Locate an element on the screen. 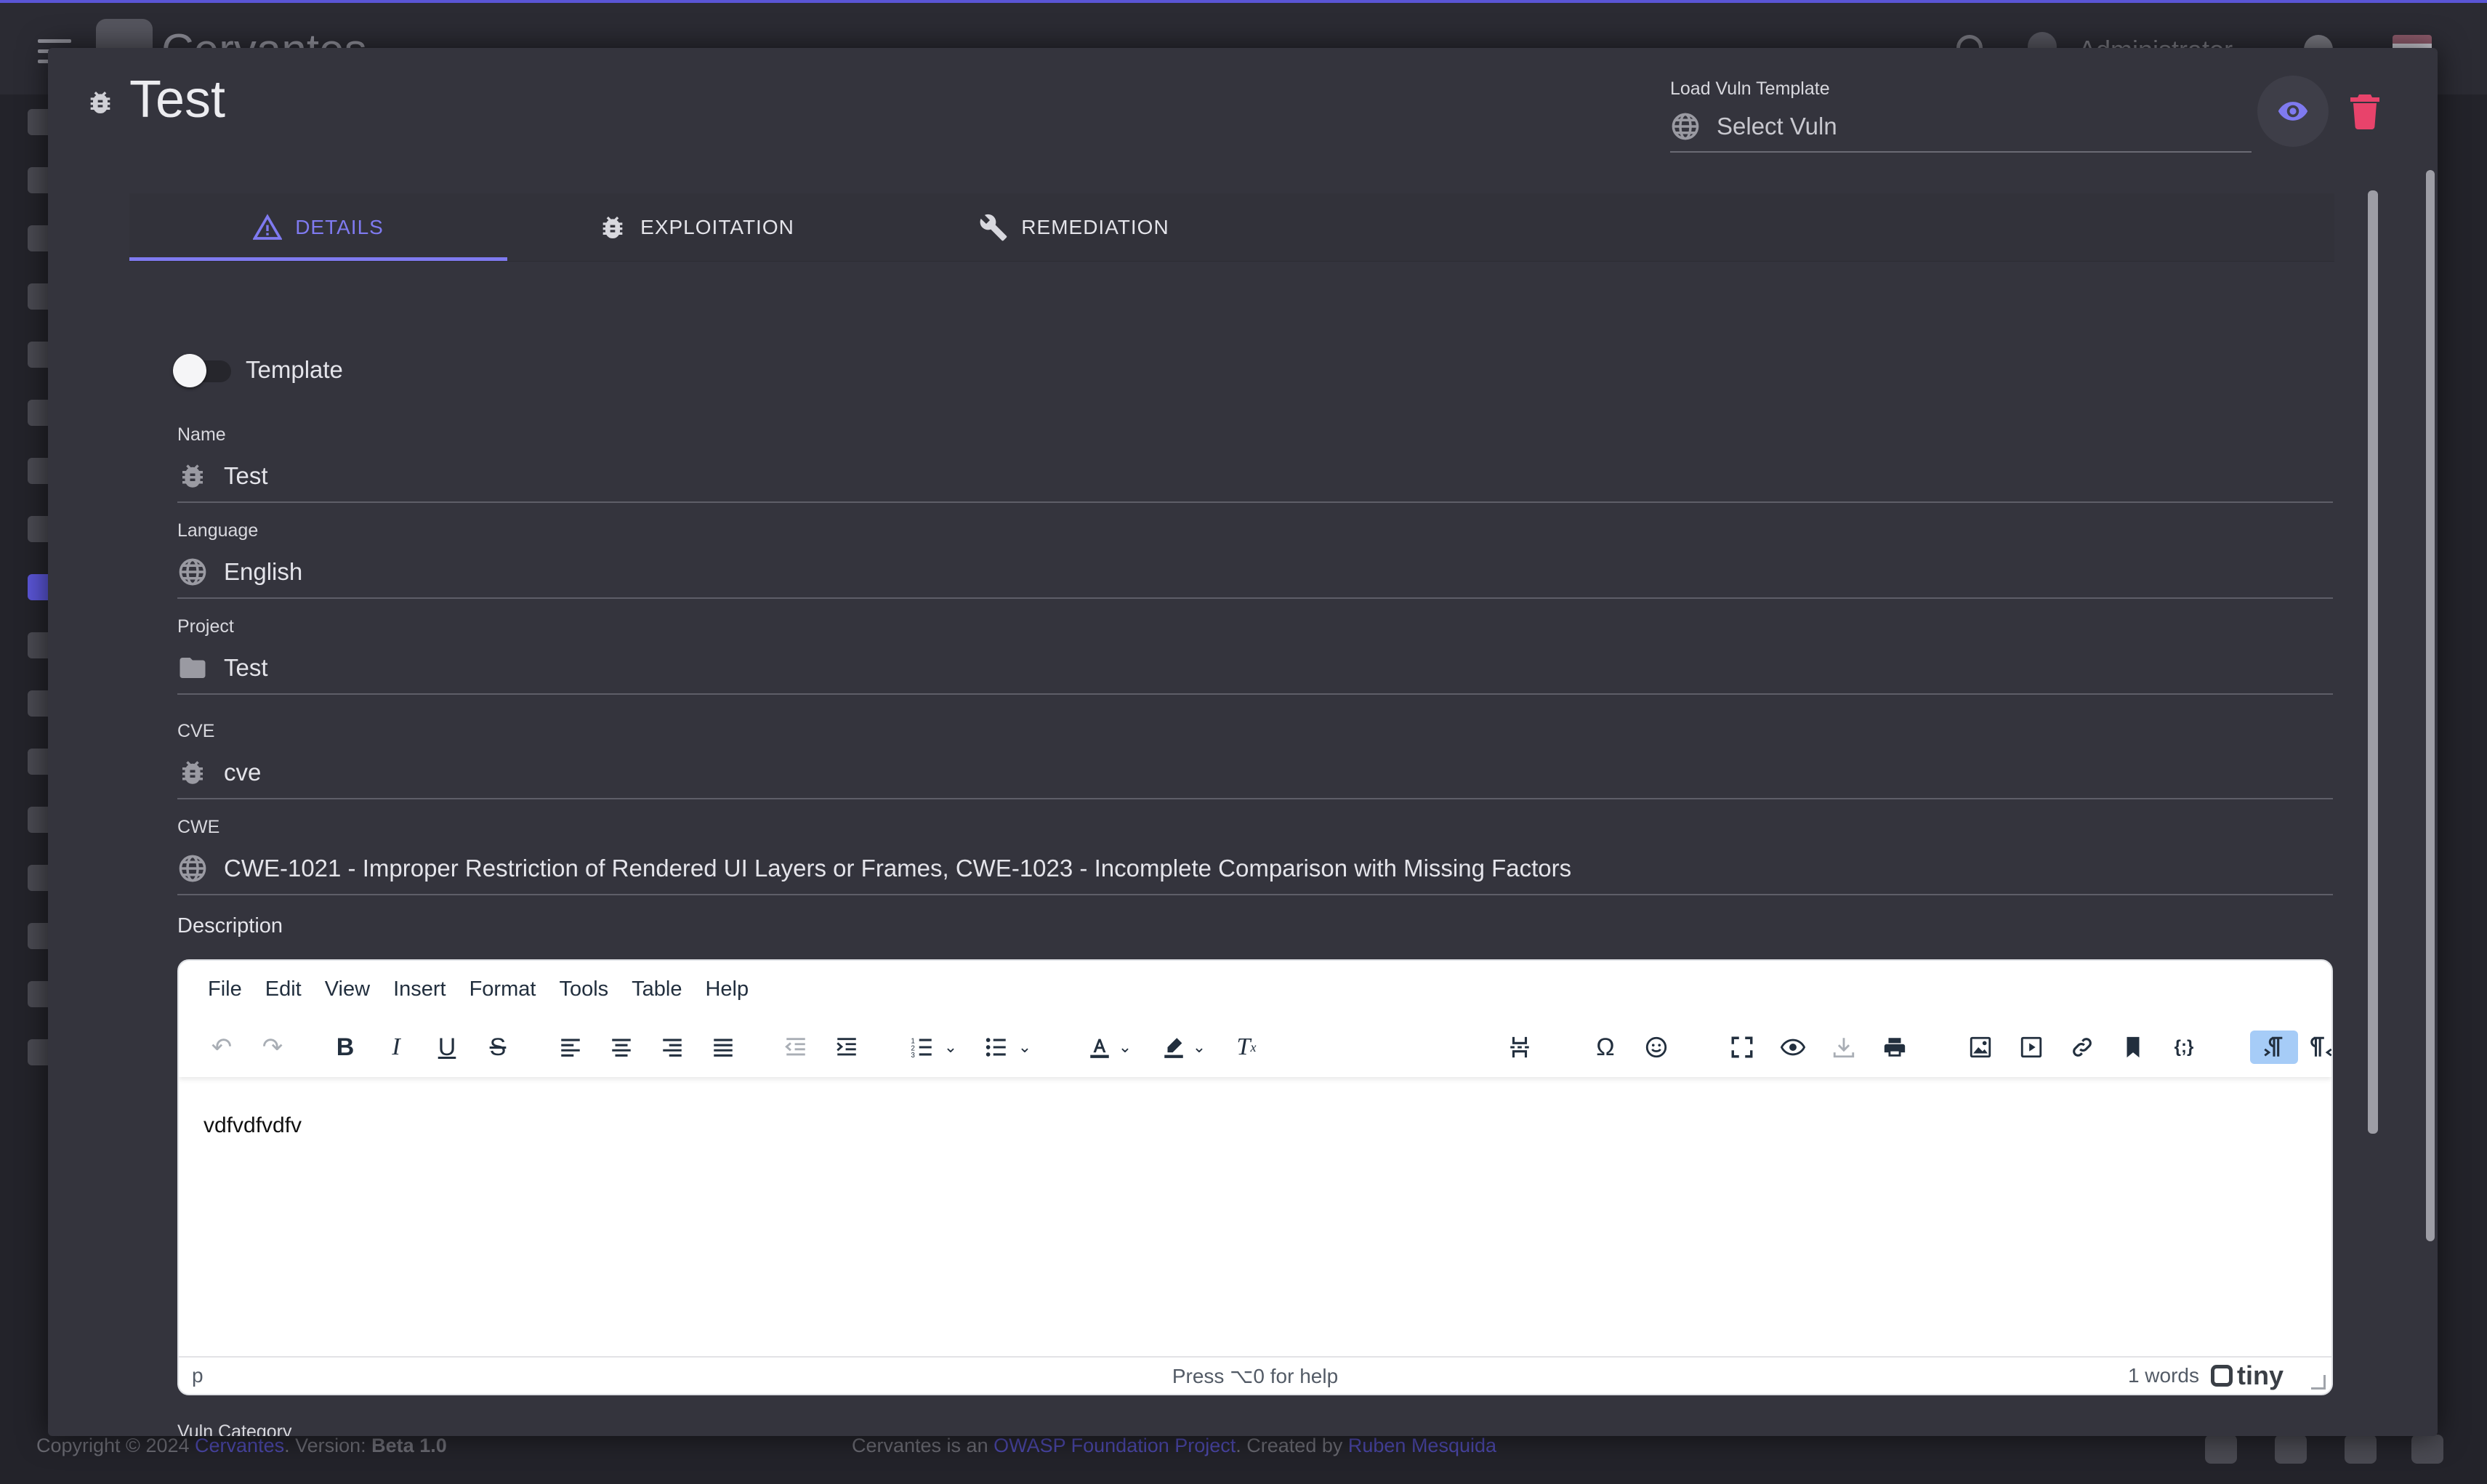  highlight-color-icon is located at coordinates (1173, 1048).